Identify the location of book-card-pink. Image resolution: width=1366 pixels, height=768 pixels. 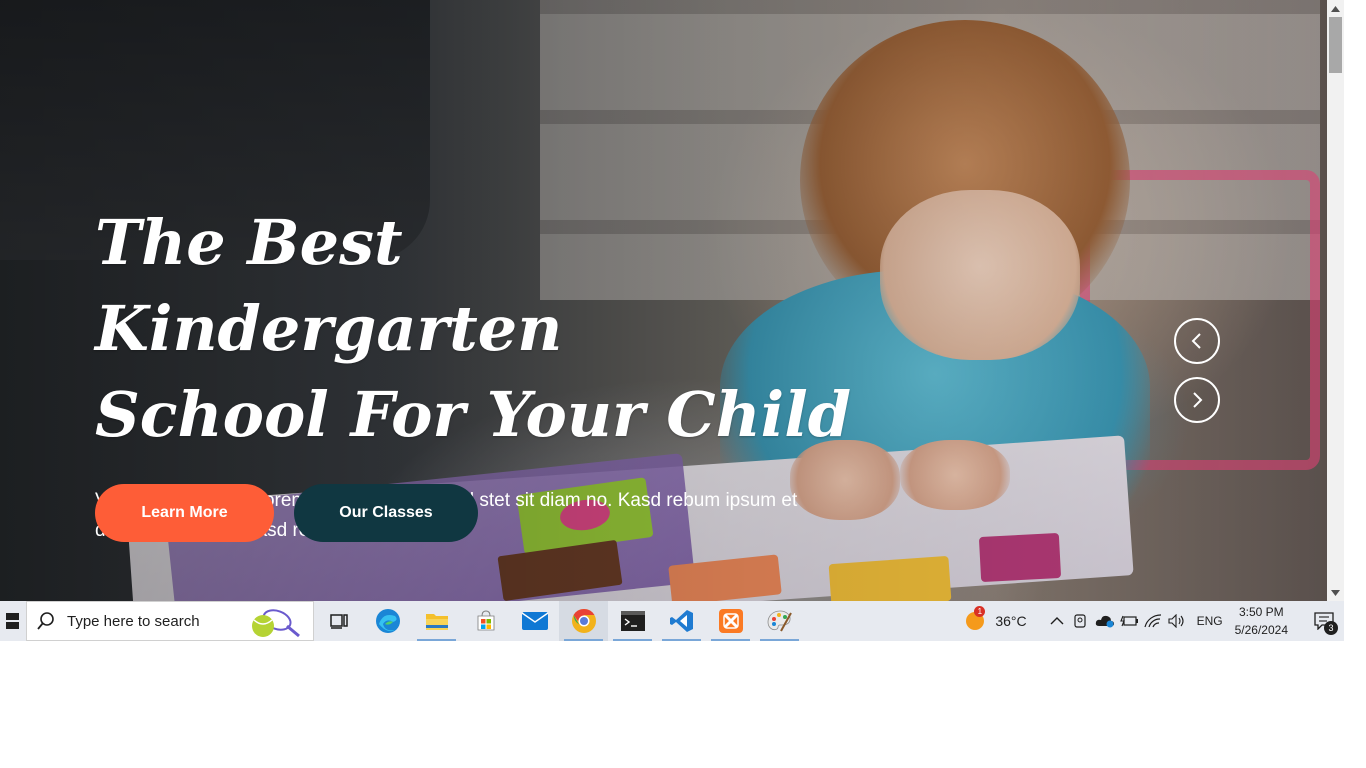
(1020, 557).